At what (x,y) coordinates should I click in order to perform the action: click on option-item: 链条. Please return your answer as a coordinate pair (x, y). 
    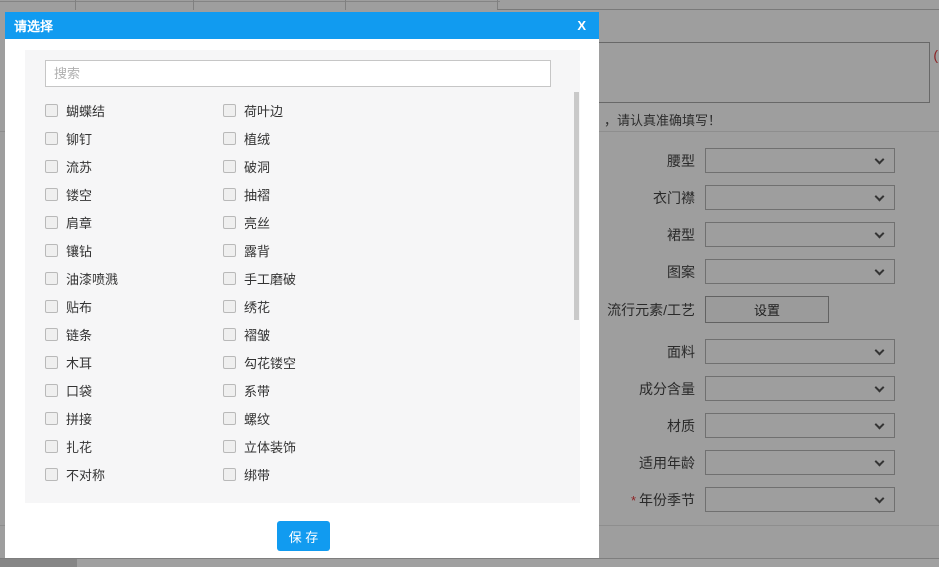
    Looking at the image, I should click on (134, 334).